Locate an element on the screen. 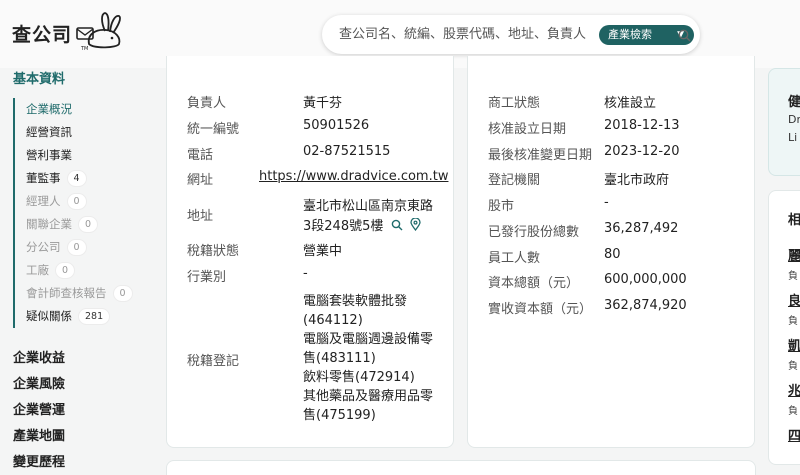 The height and width of the screenshot is (475, 800). search-type-label: 產業檢索 is located at coordinates (630, 34).